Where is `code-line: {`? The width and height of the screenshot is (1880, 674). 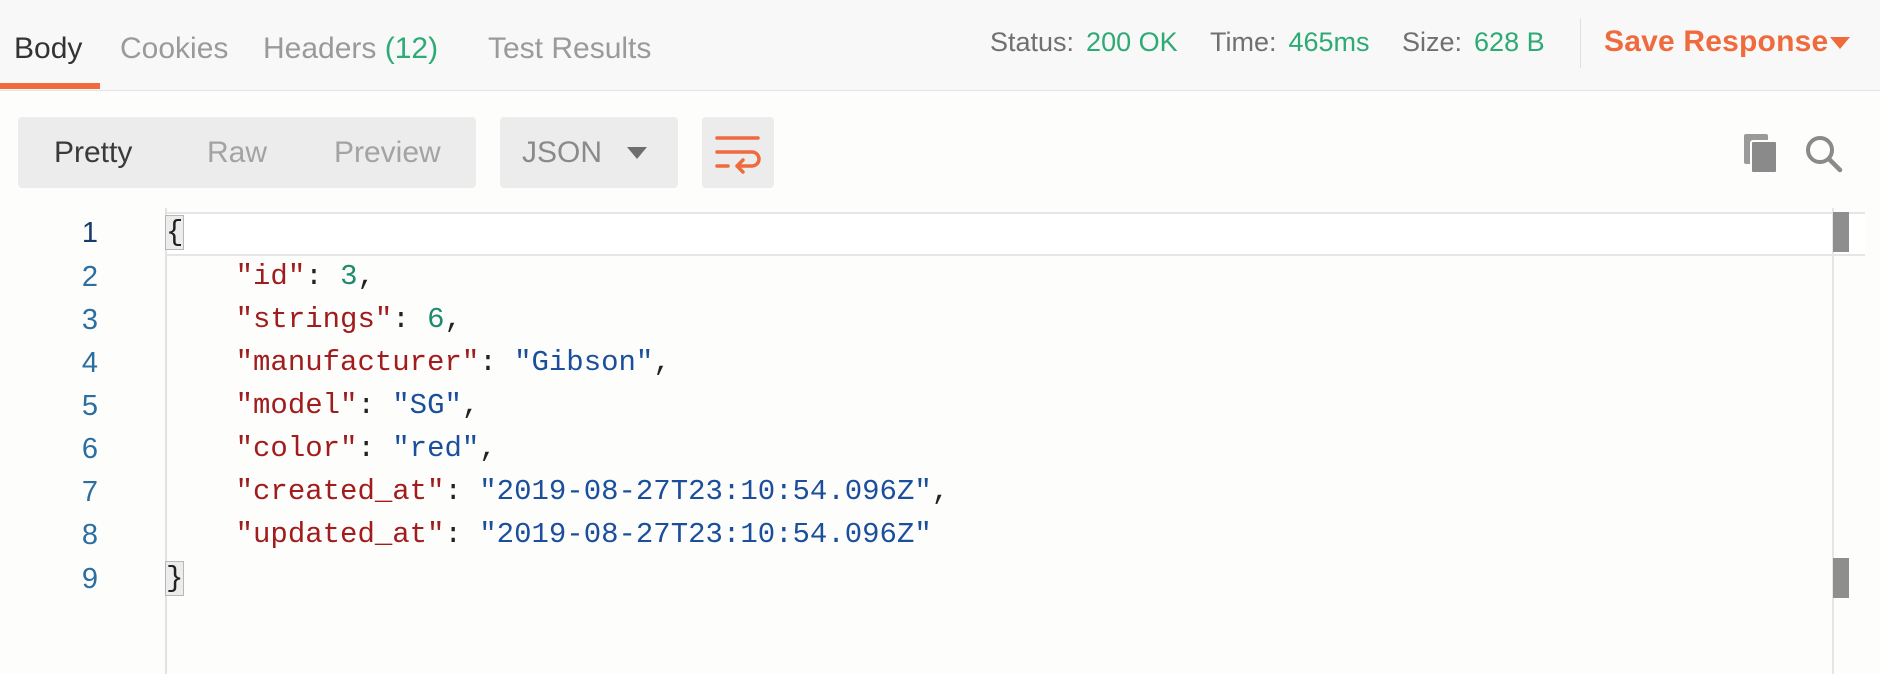
code-line: { is located at coordinates (174, 233).